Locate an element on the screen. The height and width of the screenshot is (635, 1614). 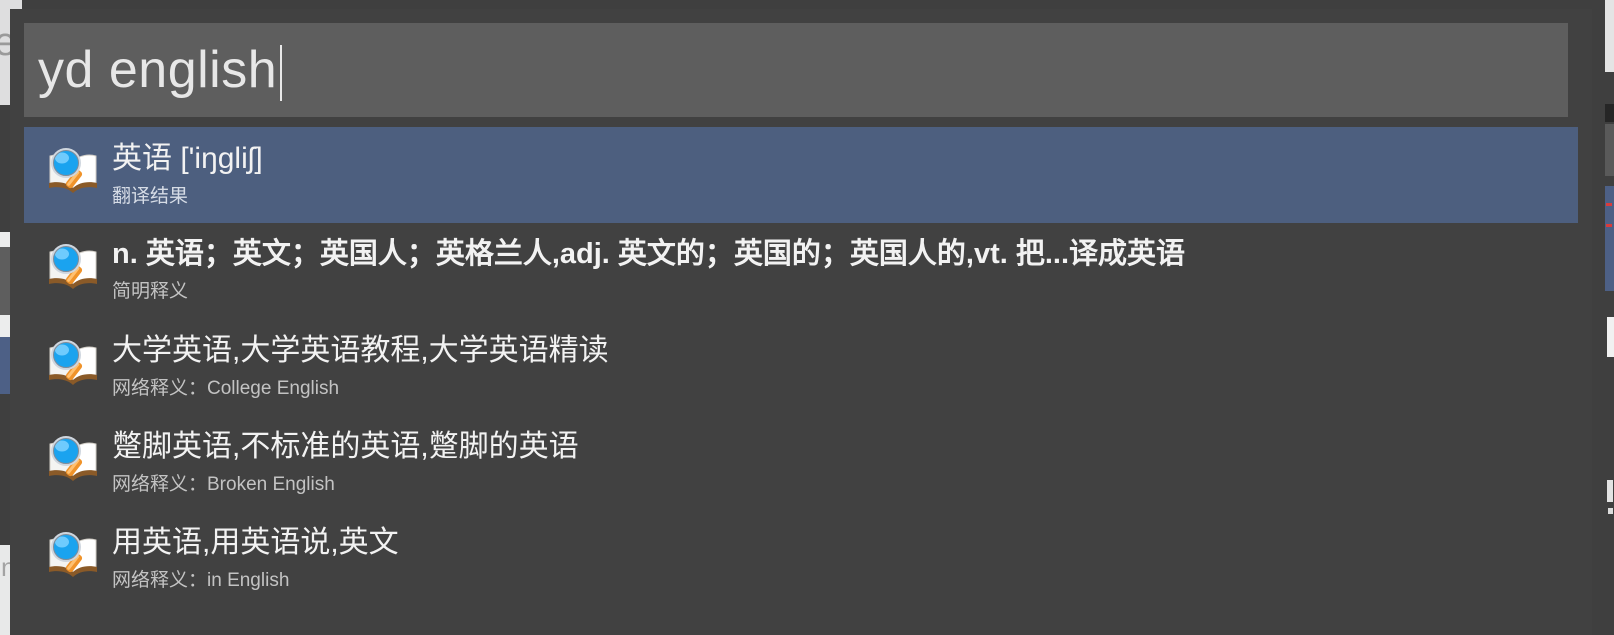
background-strip-blue is located at coordinates (5, 365).